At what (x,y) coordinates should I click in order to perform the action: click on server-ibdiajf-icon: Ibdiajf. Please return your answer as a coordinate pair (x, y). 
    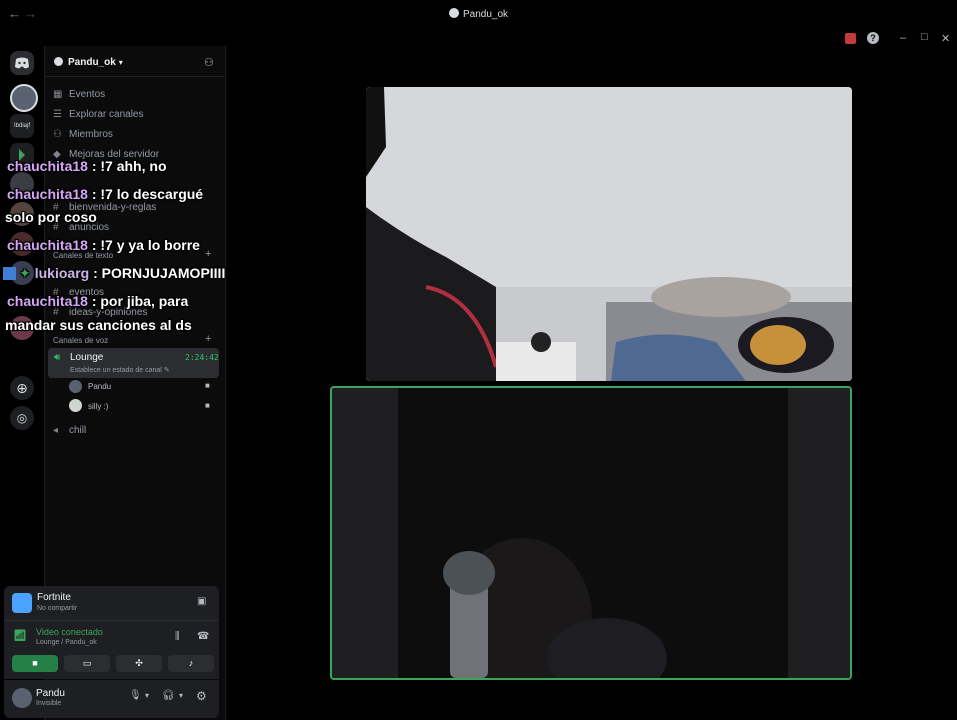
    Looking at the image, I should click on (22, 126).